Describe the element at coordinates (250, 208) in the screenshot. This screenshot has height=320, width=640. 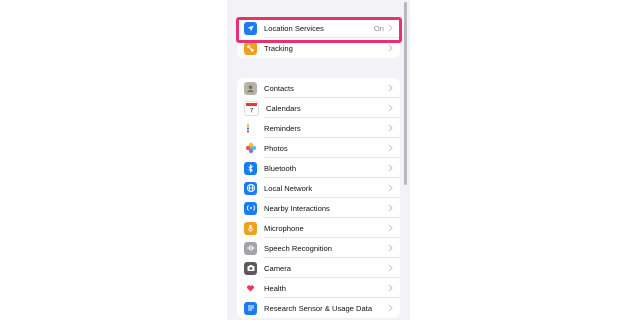
I see `nearby-icon` at that location.